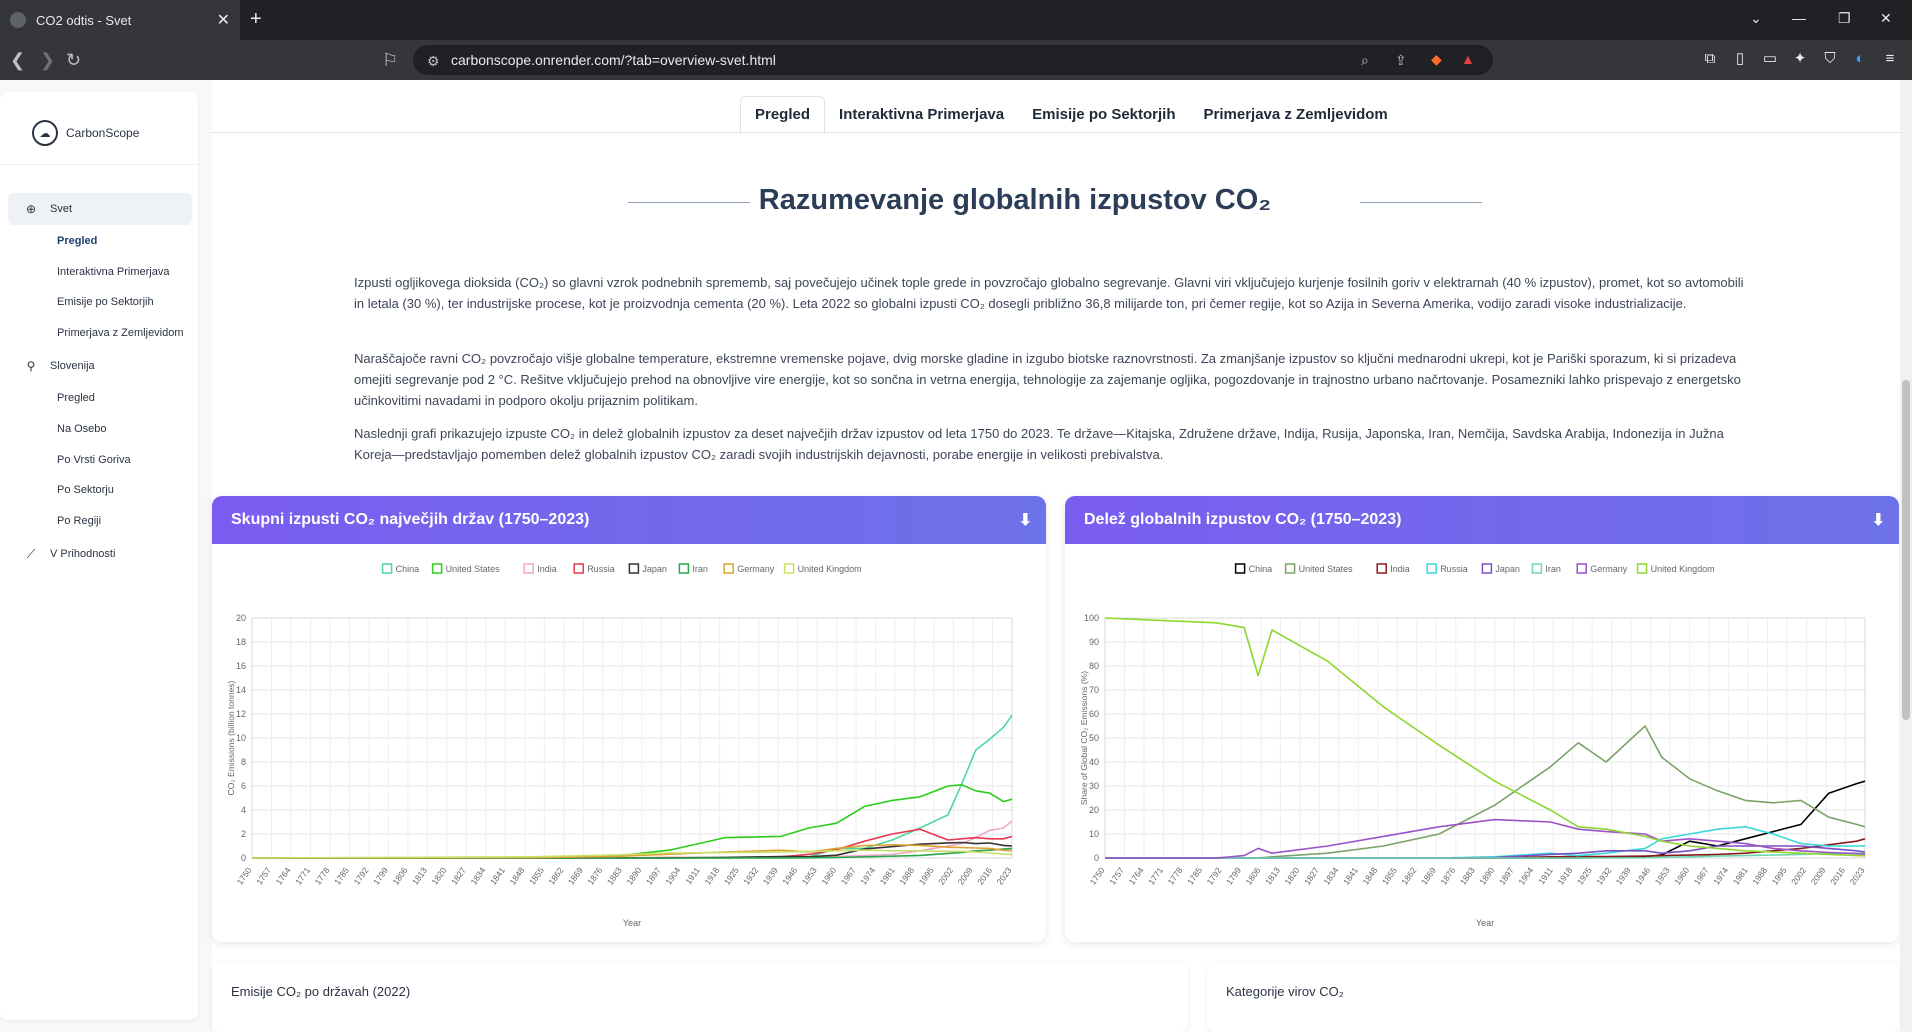 This screenshot has height=1032, width=1912. Describe the element at coordinates (1779, 875) in the screenshot. I see `x-tick-label: 1995` at that location.